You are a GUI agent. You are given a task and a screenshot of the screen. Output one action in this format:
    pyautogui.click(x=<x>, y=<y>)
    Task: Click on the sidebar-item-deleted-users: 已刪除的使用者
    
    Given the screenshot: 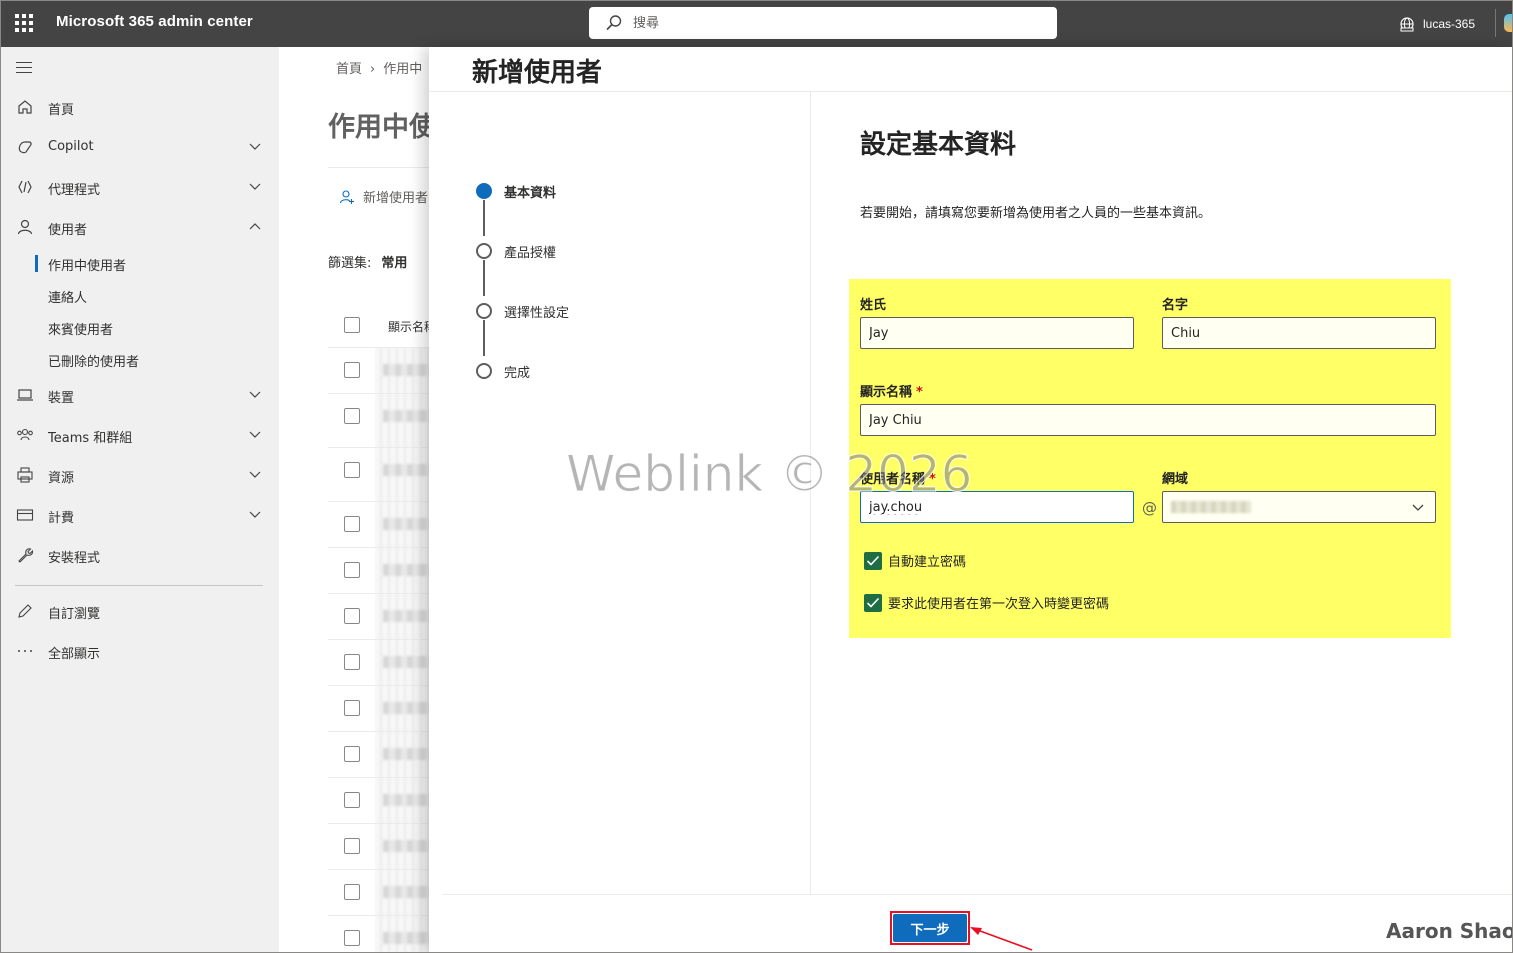 What is the action you would take?
    pyautogui.click(x=140, y=359)
    